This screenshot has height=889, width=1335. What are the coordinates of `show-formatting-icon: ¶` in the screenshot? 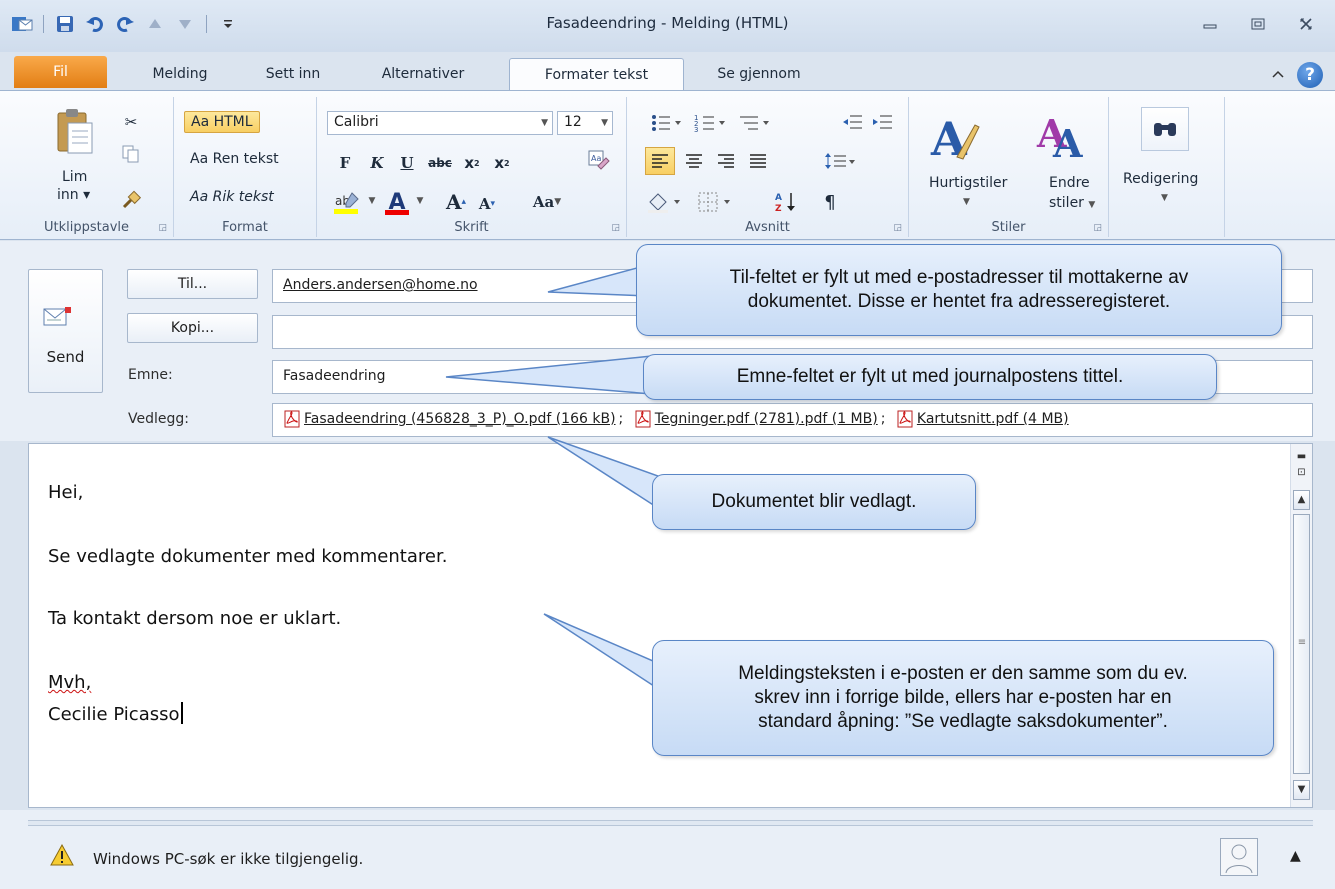 It's located at (830, 202).